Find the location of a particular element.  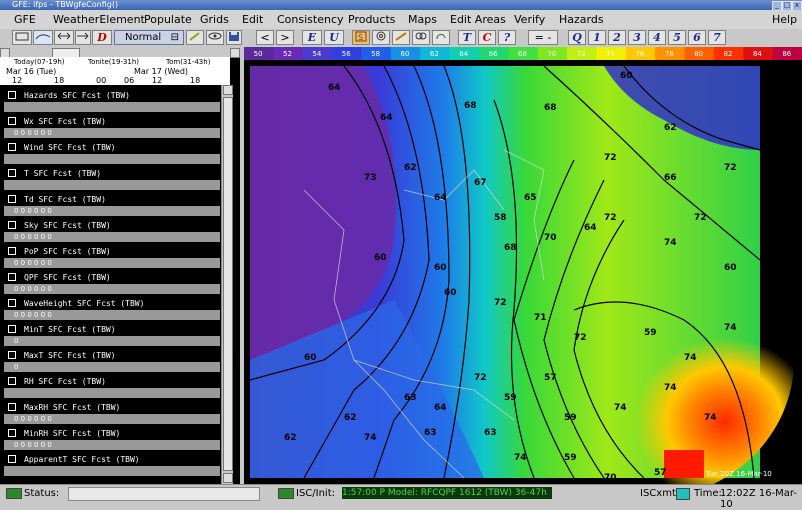

grid-row: QPF SFC Fcst (TBW) 0 0 0 0 0 0 is located at coordinates (112, 285).